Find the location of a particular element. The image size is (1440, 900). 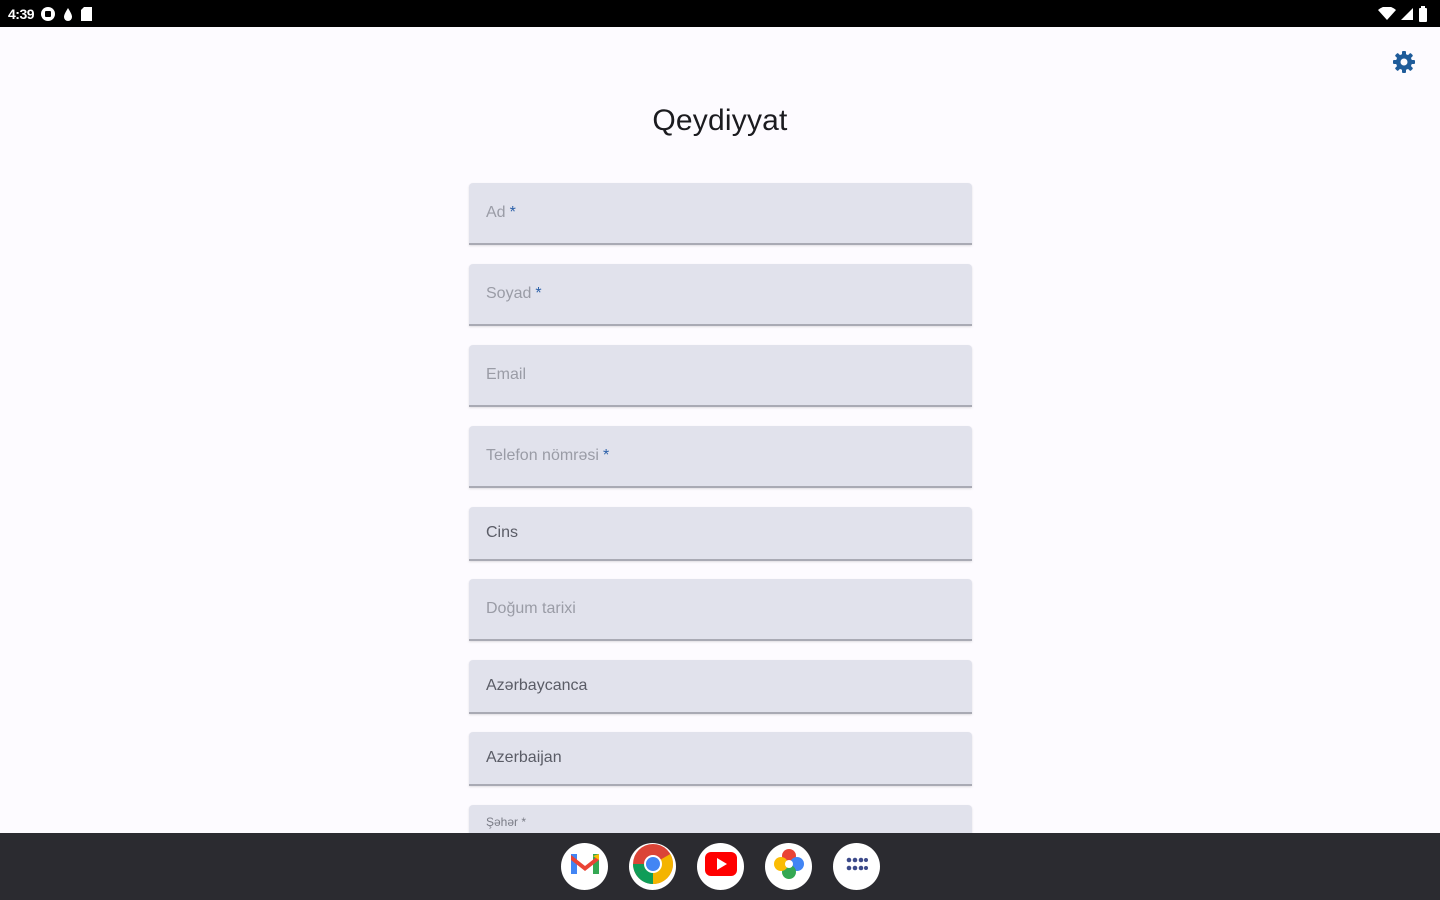

app-drawer-button is located at coordinates (856, 866).